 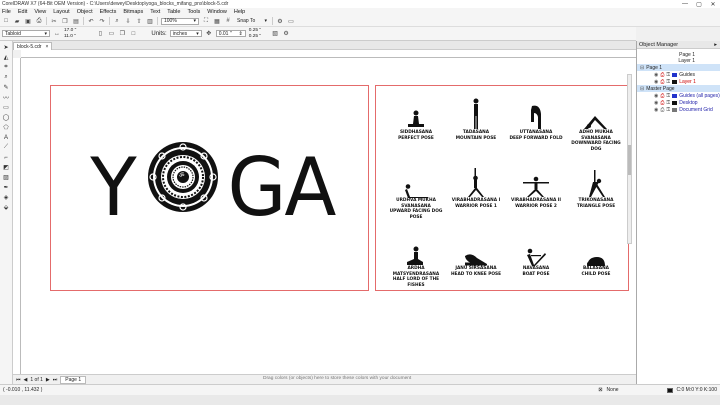 I want to click on polygon-tool-icon: ⬠, so click(x=6, y=127).